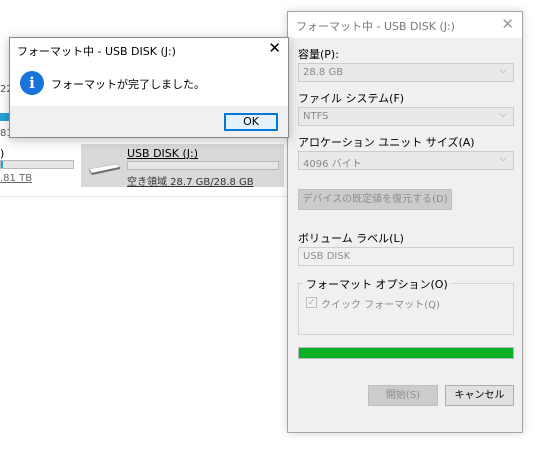 The width and height of the screenshot is (540, 450). What do you see at coordinates (145, 196) in the screenshot?
I see `divider` at bounding box center [145, 196].